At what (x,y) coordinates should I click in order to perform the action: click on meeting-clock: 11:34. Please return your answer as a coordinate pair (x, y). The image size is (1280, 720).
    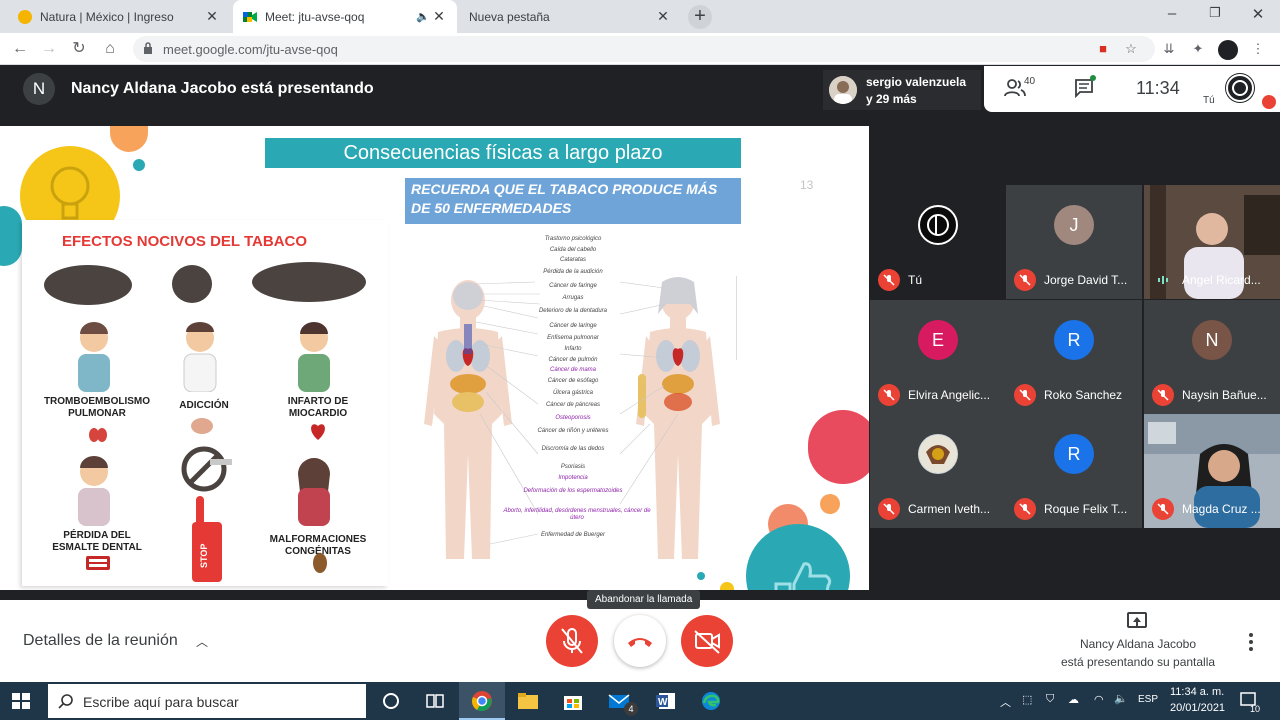
    Looking at the image, I should click on (1158, 88).